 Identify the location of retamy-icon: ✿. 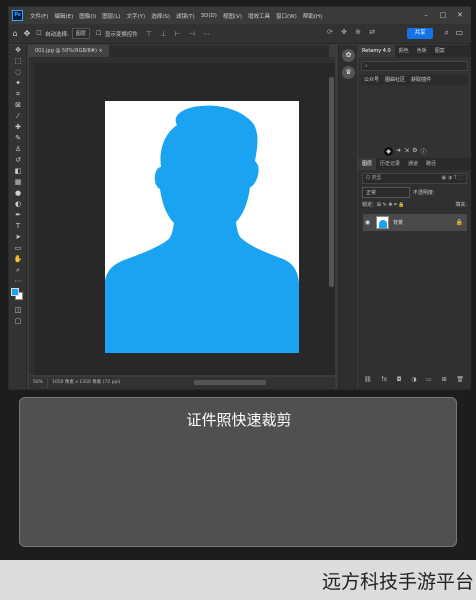
(348, 55).